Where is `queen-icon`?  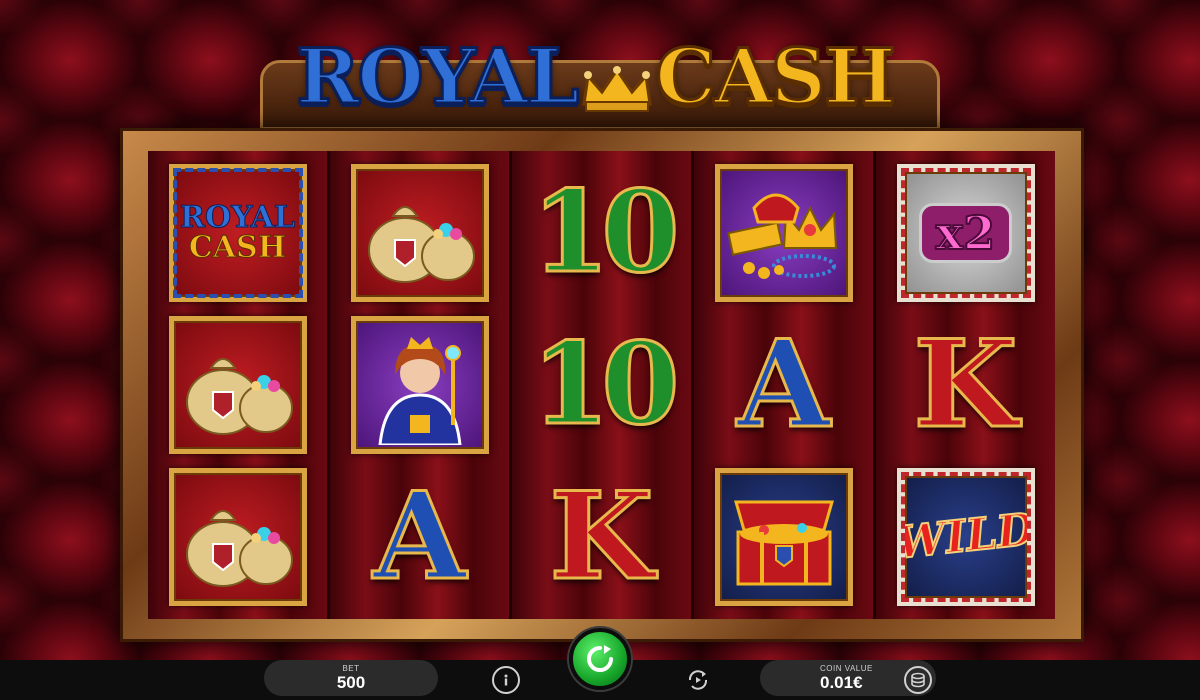 queen-icon is located at coordinates (419, 391).